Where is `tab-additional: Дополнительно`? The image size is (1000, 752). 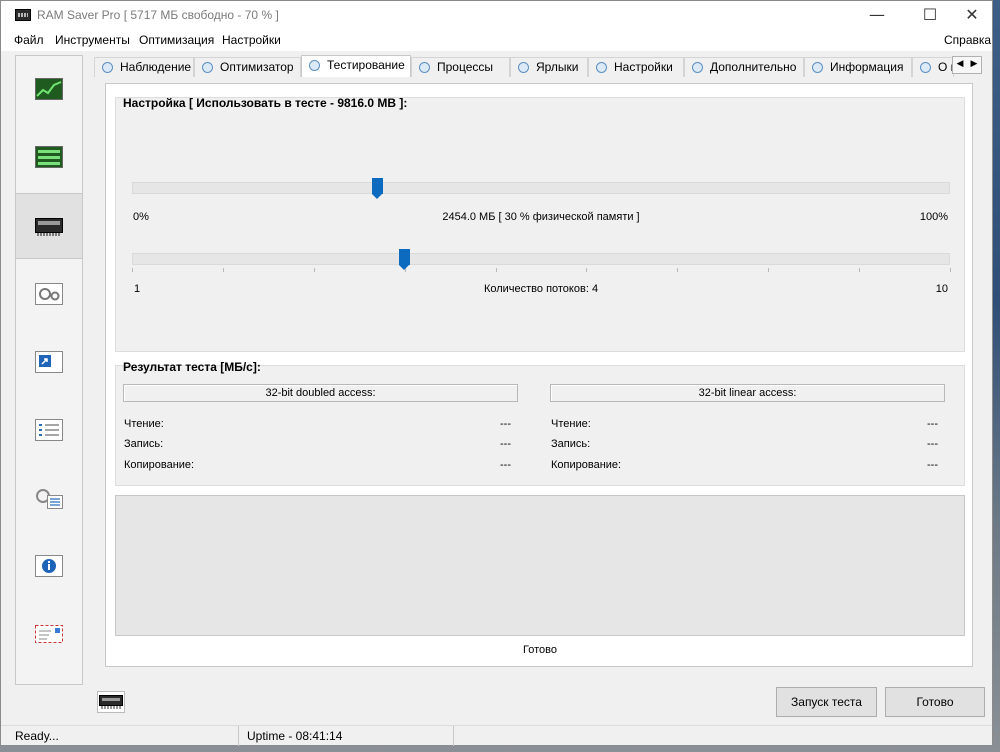
tab-additional: Дополнительно is located at coordinates (744, 67).